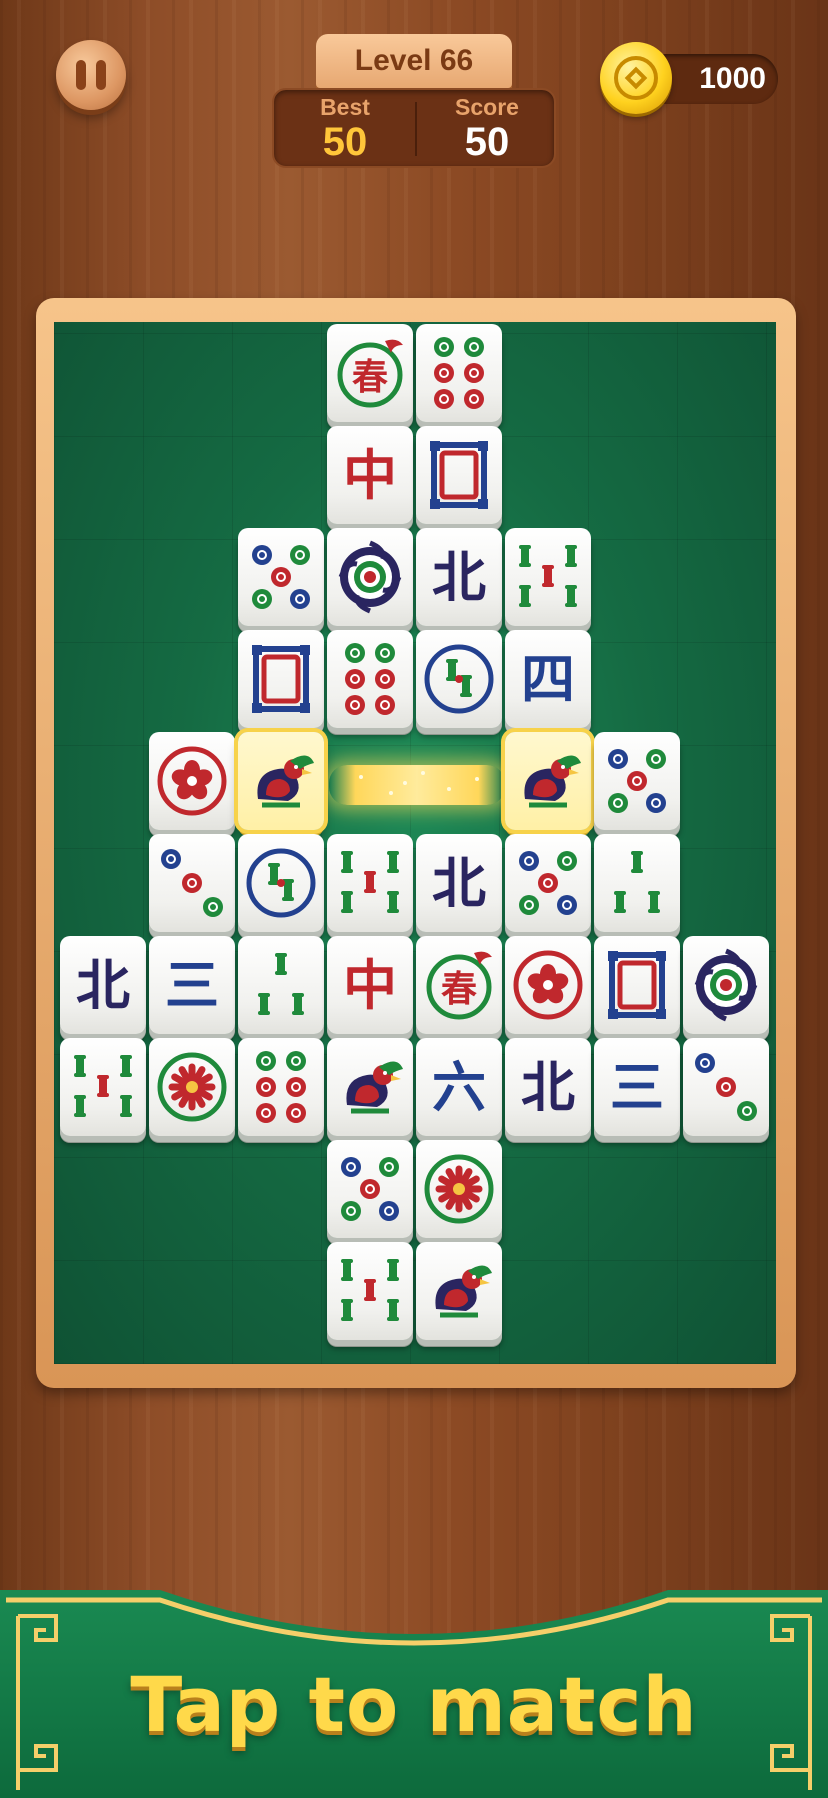  What do you see at coordinates (345, 142) in the screenshot?
I see `best-value: 50` at bounding box center [345, 142].